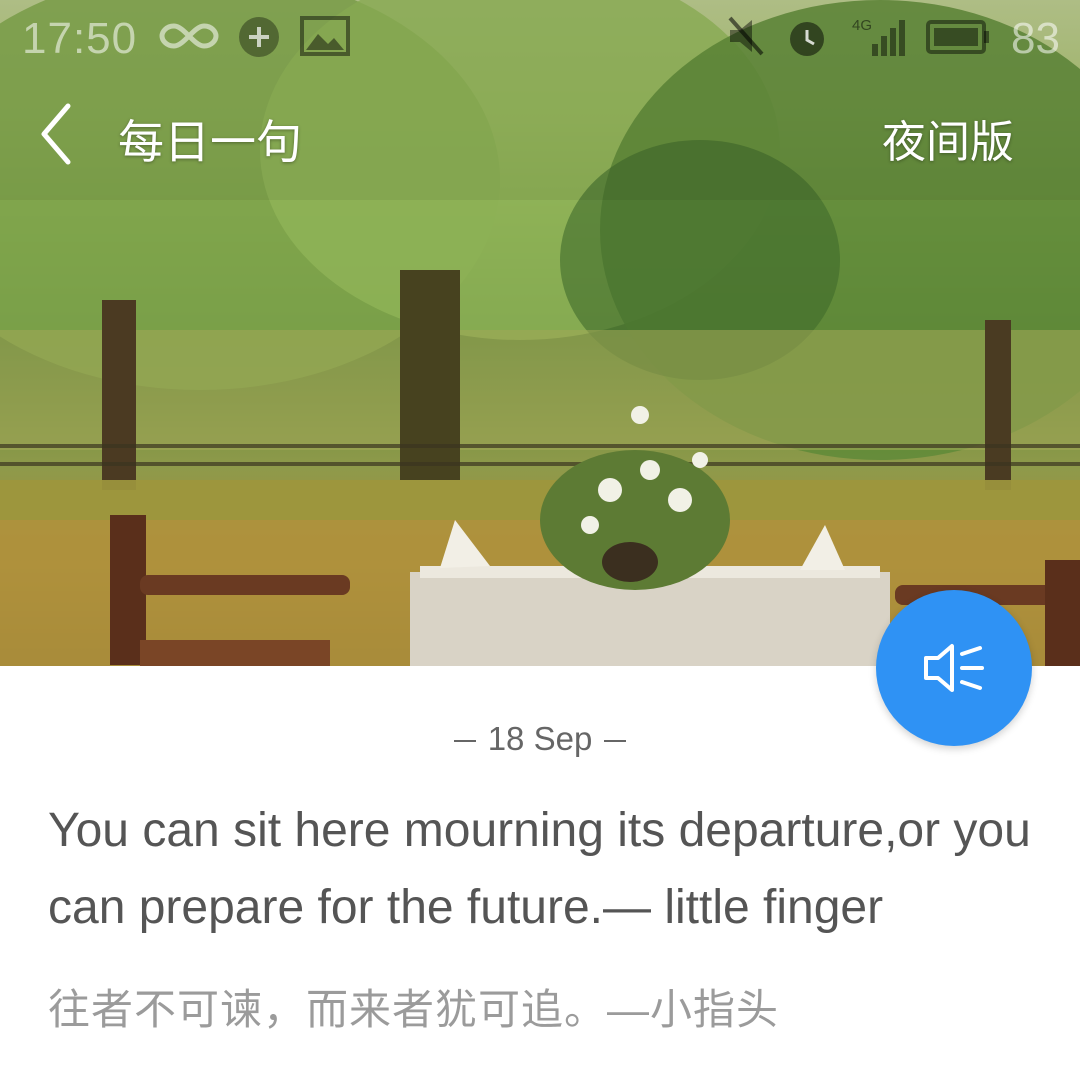 This screenshot has width=1080, height=1065. I want to click on date-label: 18 Sep, so click(540, 738).